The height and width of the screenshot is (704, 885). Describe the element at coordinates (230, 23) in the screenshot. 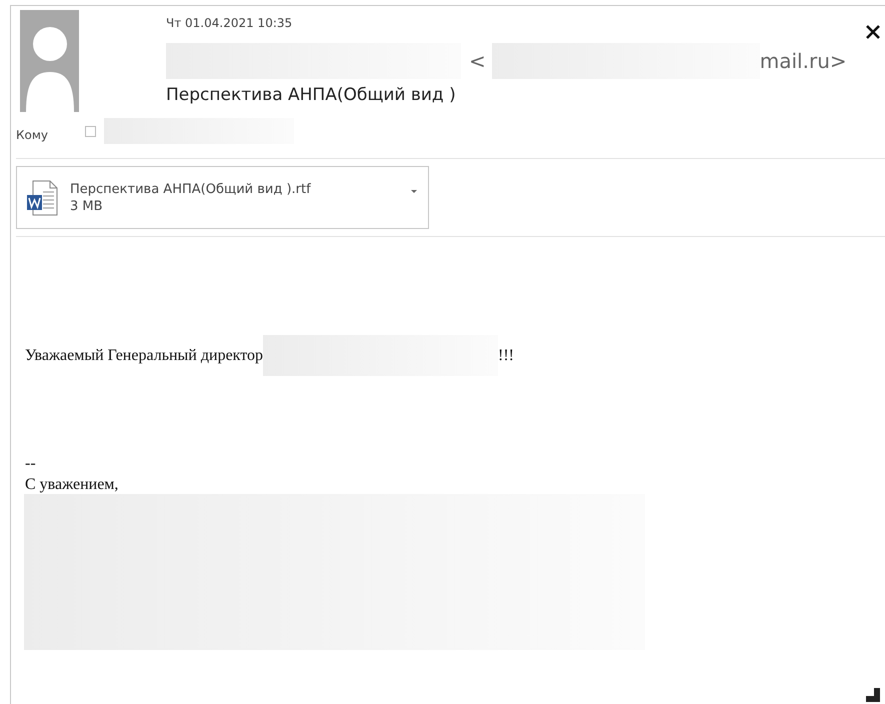

I see `date-text: Чт 01.04.2021 10:35` at that location.